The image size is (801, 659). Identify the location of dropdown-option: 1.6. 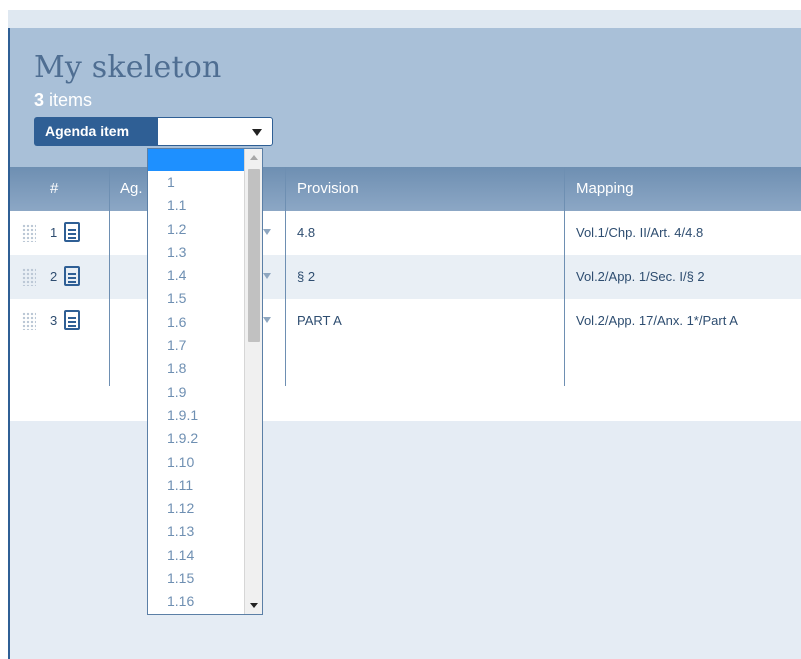
(196, 322).